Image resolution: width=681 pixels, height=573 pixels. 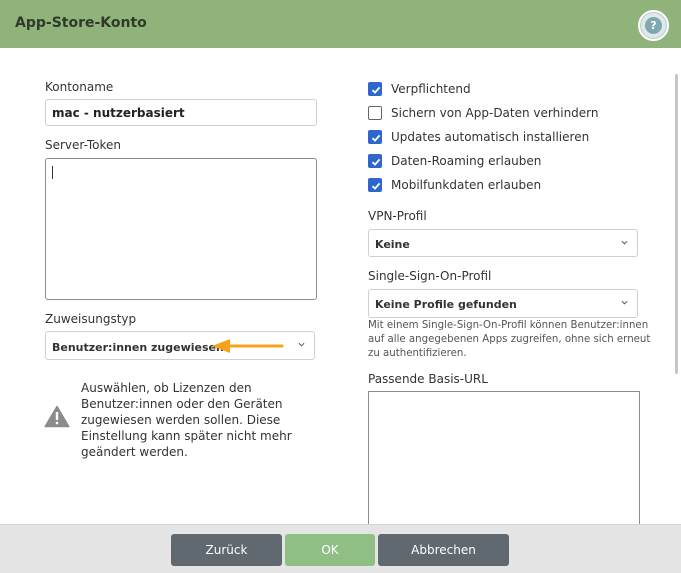 What do you see at coordinates (466, 185) in the screenshot?
I see `checkbox-label: Mobilfunkdaten erlauben` at bounding box center [466, 185].